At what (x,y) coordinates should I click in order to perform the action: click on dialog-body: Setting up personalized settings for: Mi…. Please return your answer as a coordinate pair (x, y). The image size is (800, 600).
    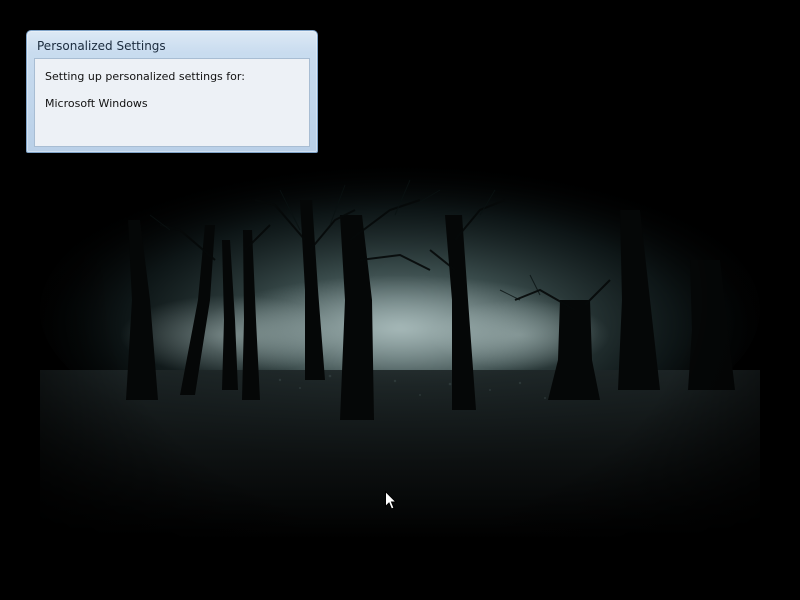
    Looking at the image, I should click on (172, 102).